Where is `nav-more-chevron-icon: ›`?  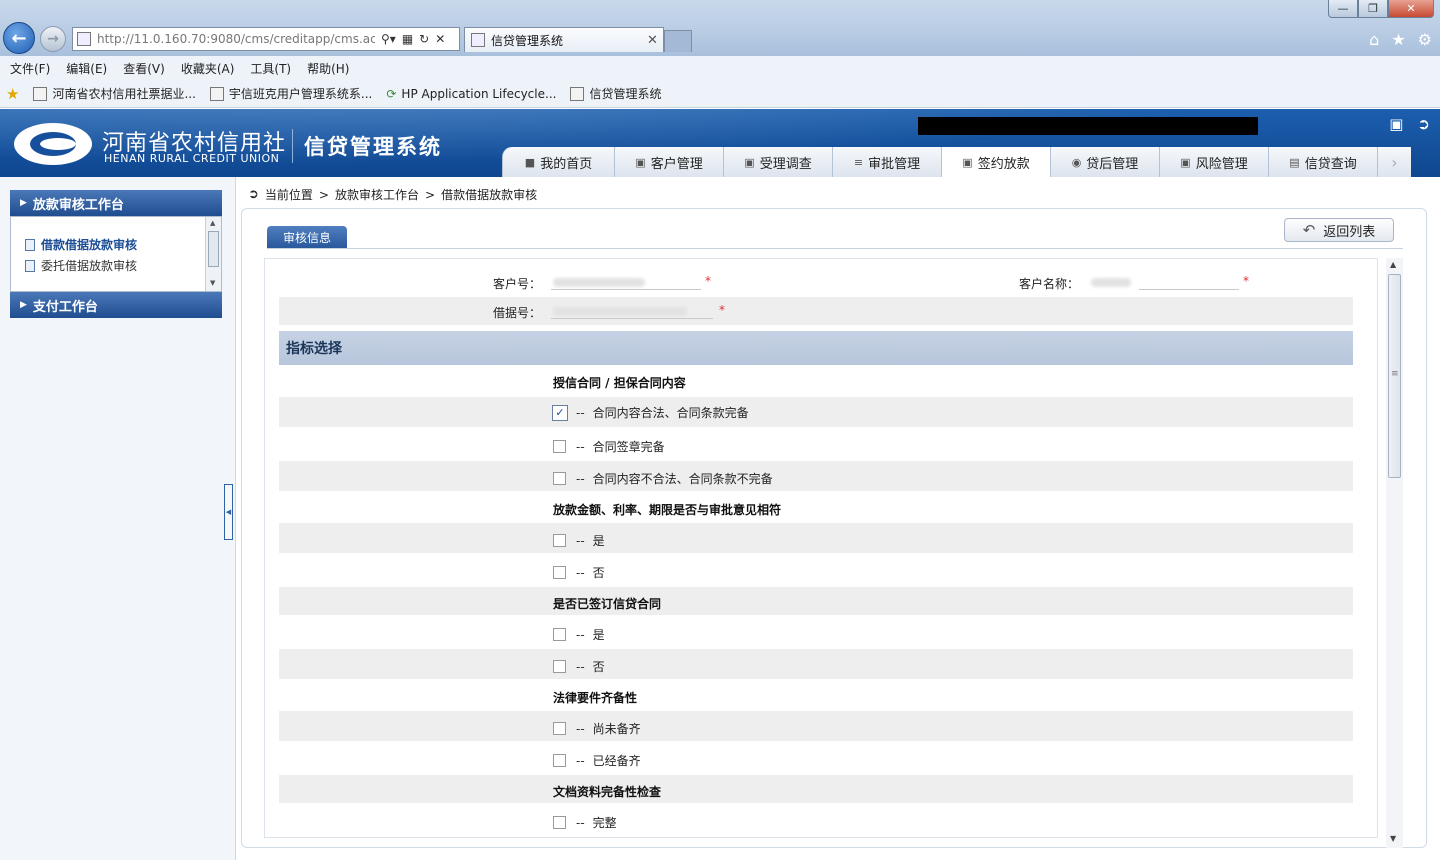 nav-more-chevron-icon: › is located at coordinates (1394, 162).